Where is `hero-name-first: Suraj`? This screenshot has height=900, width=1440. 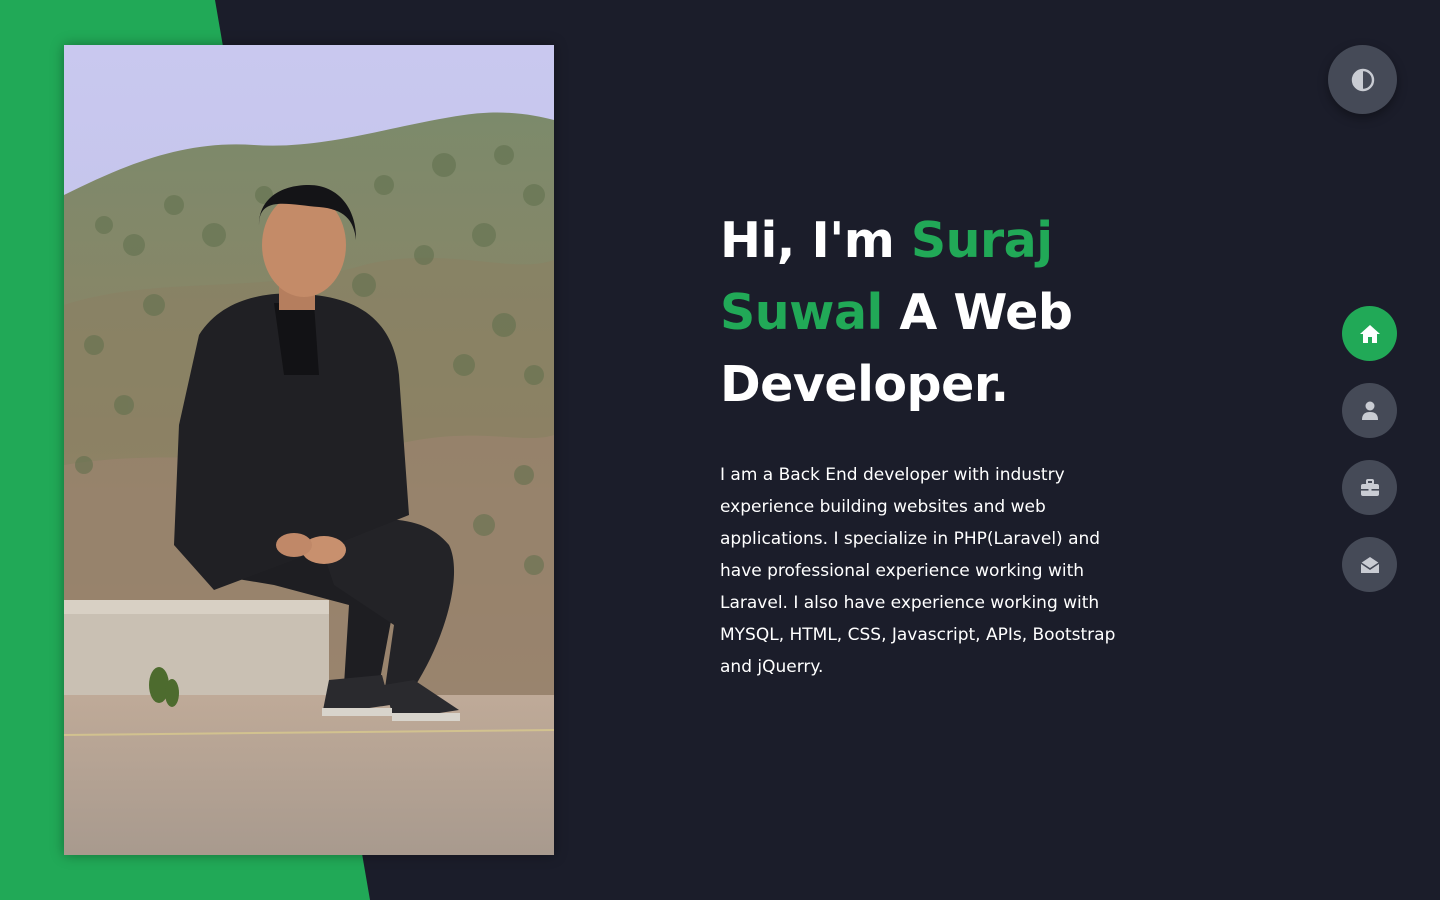 hero-name-first: Suraj is located at coordinates (981, 240).